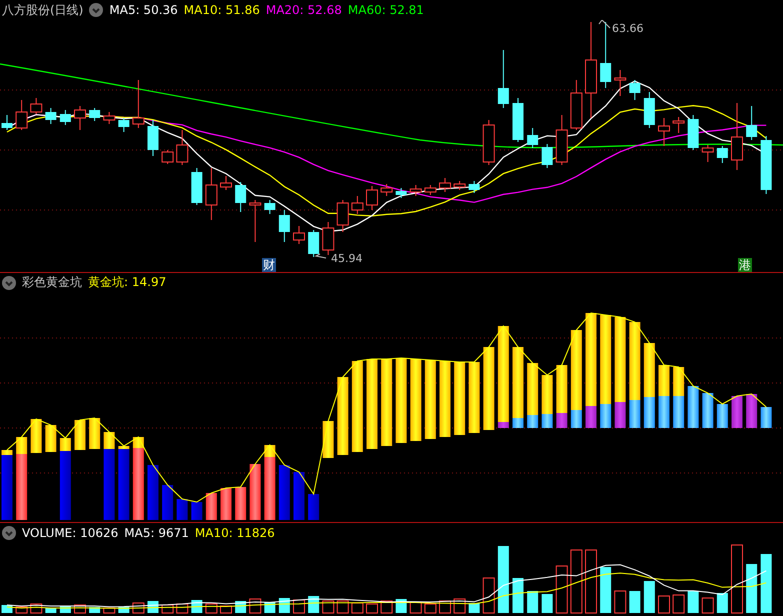  Describe the element at coordinates (269, 265) in the screenshot. I see `event-marker: 财` at that location.